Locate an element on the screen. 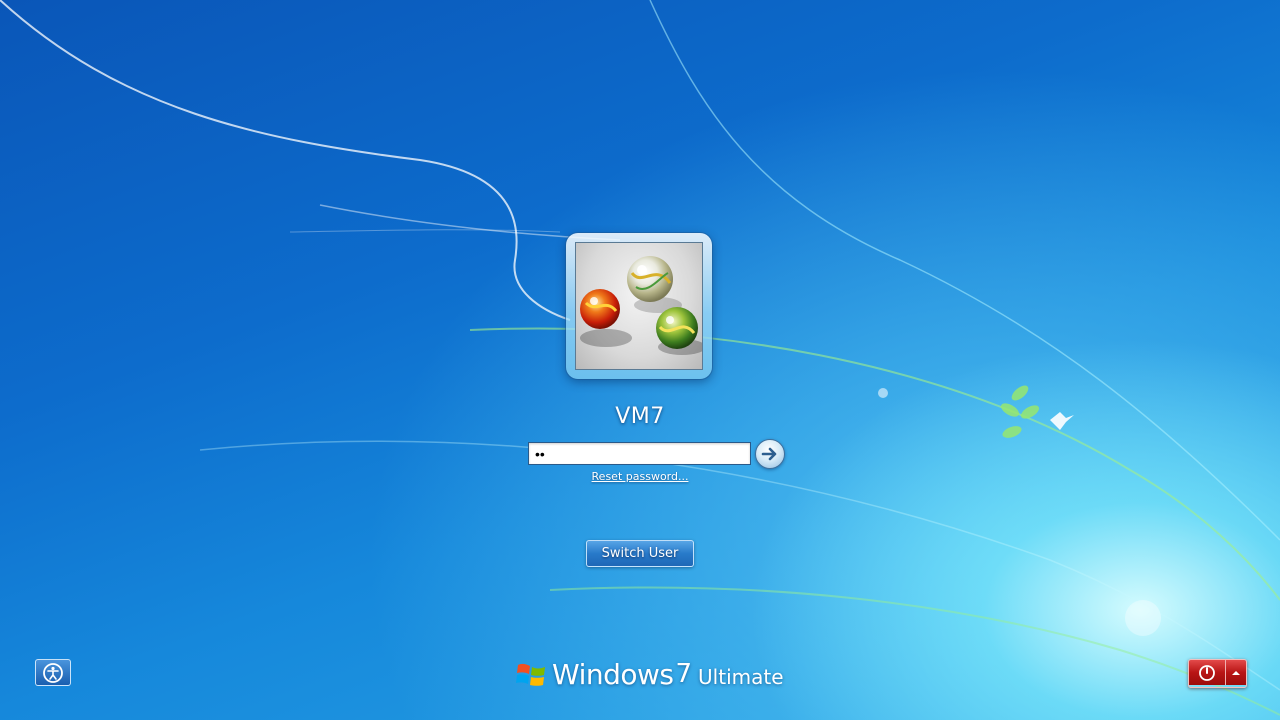  triangle-up-icon is located at coordinates (1236, 672).